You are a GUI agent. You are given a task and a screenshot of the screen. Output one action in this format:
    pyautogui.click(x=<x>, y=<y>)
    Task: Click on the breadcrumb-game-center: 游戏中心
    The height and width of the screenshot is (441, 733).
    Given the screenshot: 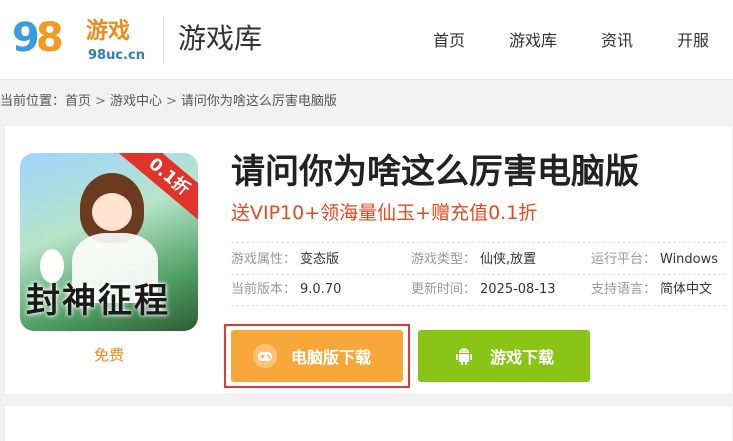 What is the action you would take?
    pyautogui.click(x=136, y=101)
    